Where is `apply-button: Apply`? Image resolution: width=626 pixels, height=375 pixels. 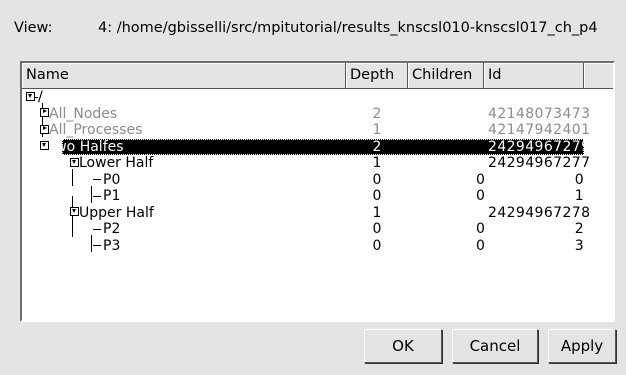 apply-button: Apply is located at coordinates (582, 346).